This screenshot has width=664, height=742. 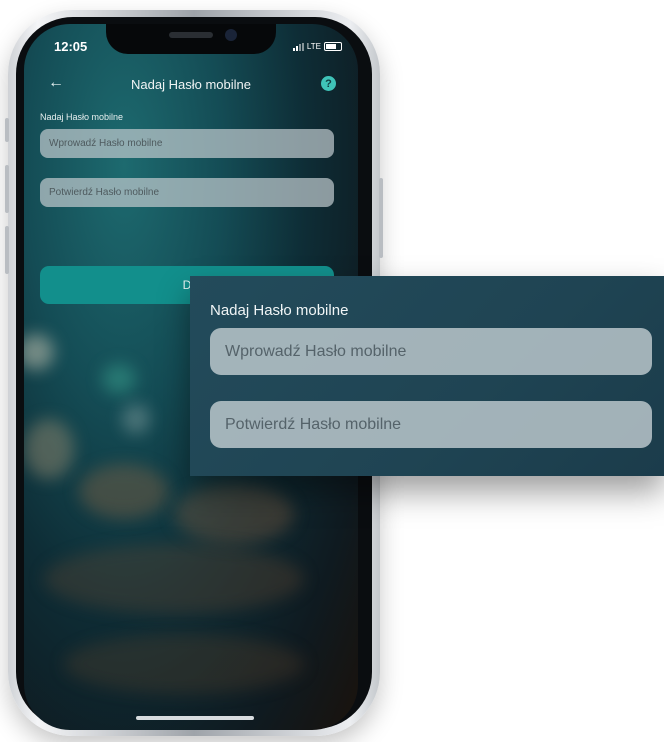 What do you see at coordinates (313, 424) in the screenshot?
I see `zoom-confirm-password-placeholder: Potwierdź Hasło mobilne` at bounding box center [313, 424].